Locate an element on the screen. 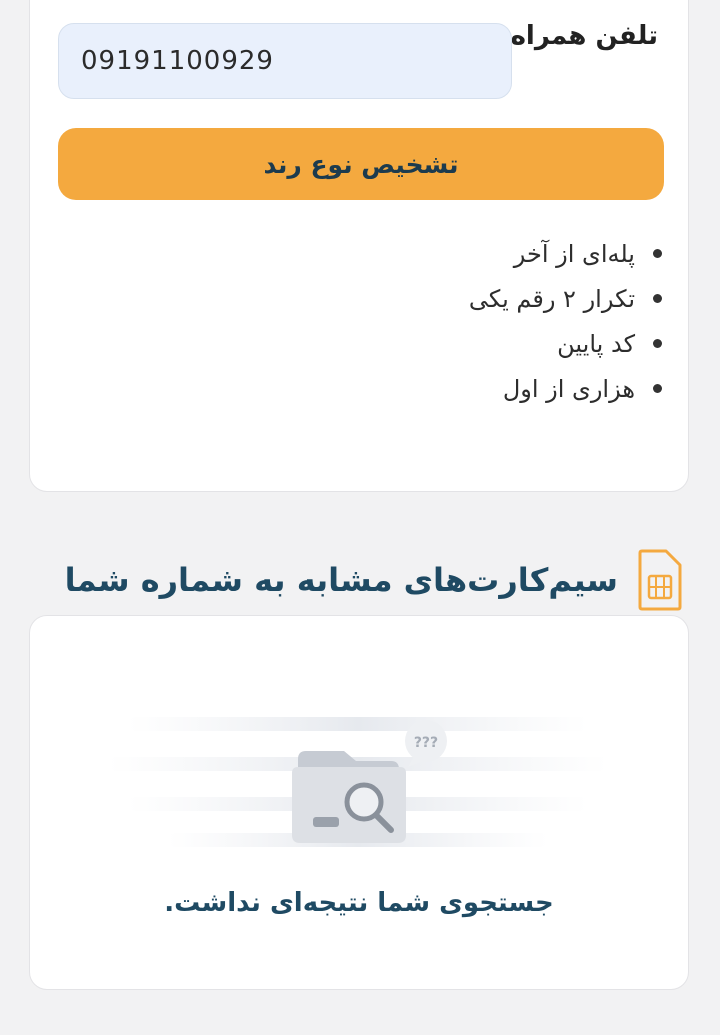 The width and height of the screenshot is (720, 1035). list-item: کد پایین is located at coordinates (565, 343).